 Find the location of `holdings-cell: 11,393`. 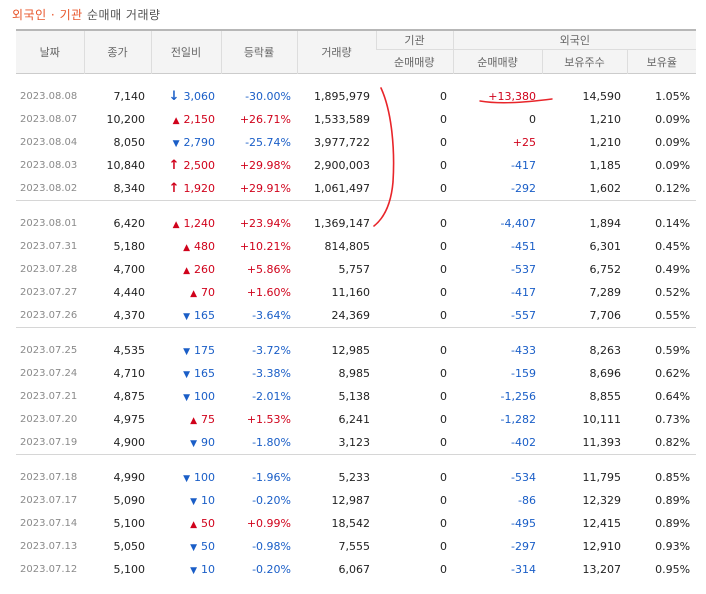

holdings-cell: 11,393 is located at coordinates (602, 442).